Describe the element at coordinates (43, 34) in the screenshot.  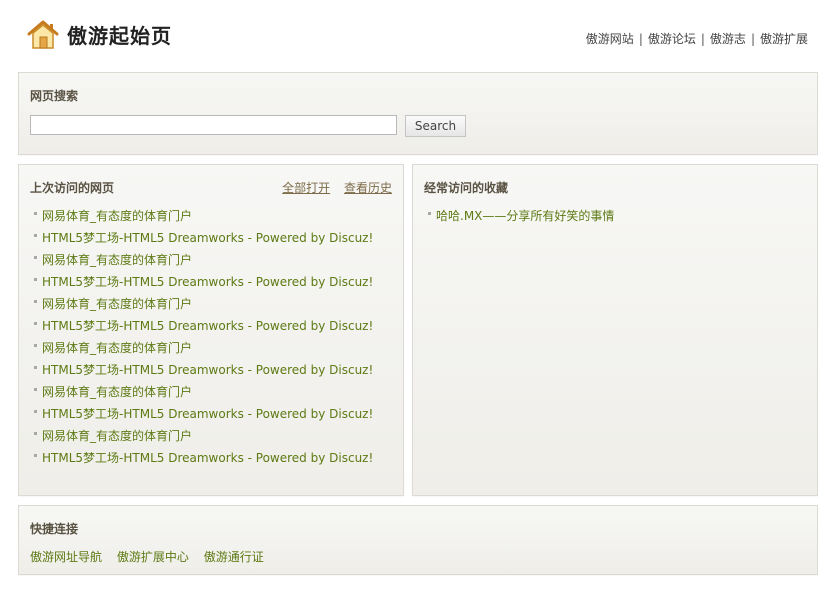
I see `home-icon` at that location.